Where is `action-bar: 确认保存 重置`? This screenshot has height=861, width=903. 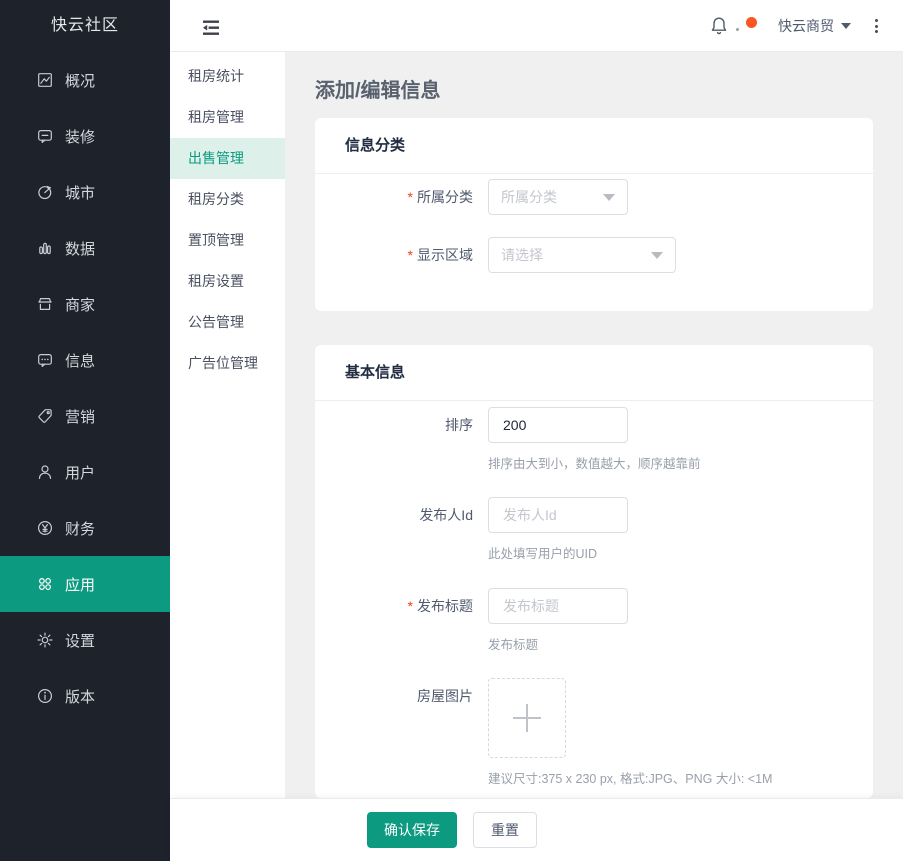 action-bar: 确认保存 重置 is located at coordinates (536, 829).